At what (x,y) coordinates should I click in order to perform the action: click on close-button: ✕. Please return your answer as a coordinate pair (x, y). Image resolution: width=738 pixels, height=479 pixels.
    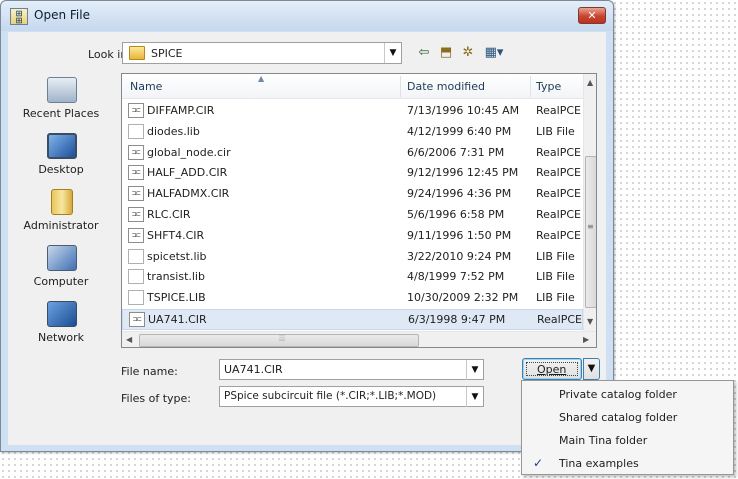
    Looking at the image, I should click on (592, 15).